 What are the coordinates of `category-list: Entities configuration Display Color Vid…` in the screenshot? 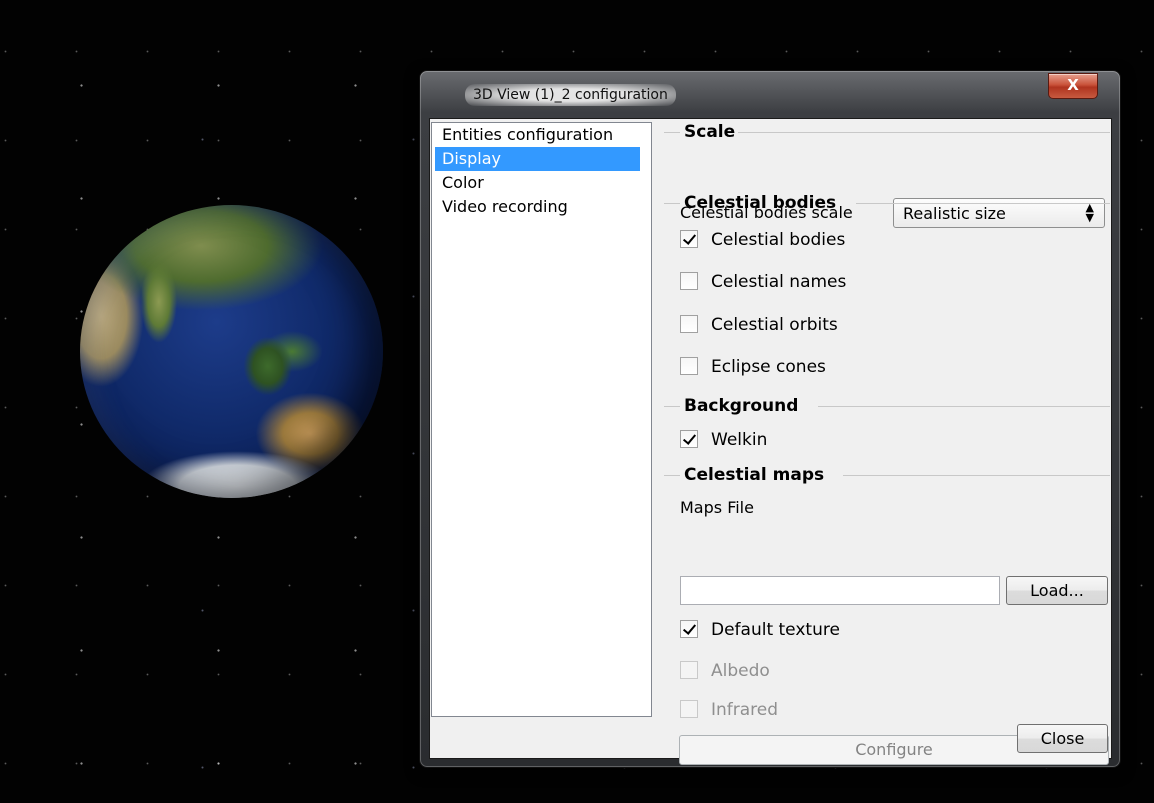 It's located at (541, 419).